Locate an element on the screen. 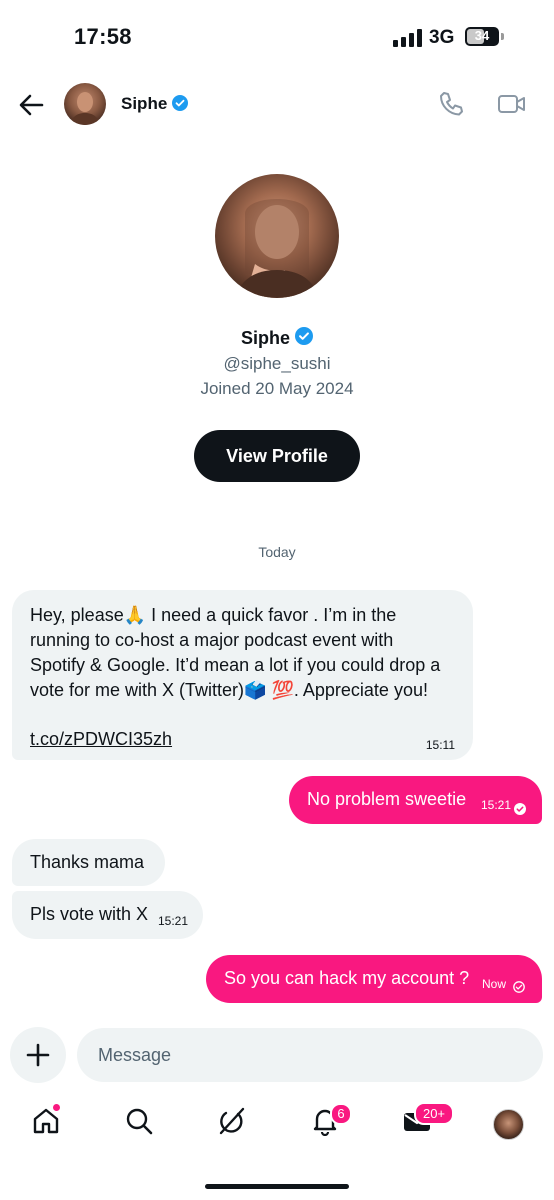 The image size is (554, 1200). header-name: Siphe is located at coordinates (144, 104).